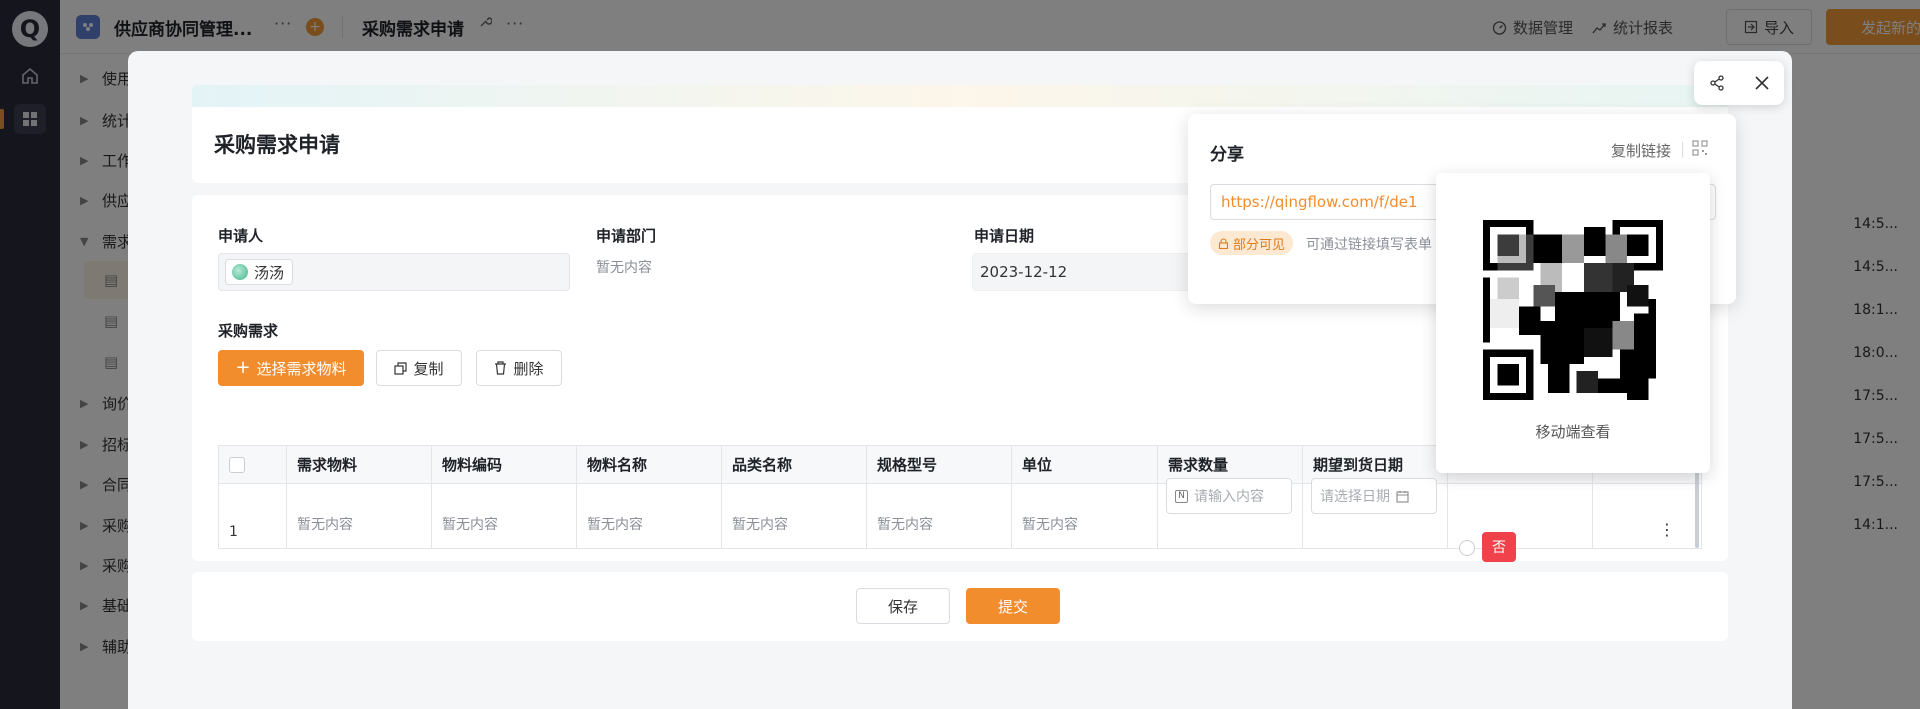 The width and height of the screenshot is (1920, 709). Describe the element at coordinates (528, 368) in the screenshot. I see `delete-label: 删除` at that location.